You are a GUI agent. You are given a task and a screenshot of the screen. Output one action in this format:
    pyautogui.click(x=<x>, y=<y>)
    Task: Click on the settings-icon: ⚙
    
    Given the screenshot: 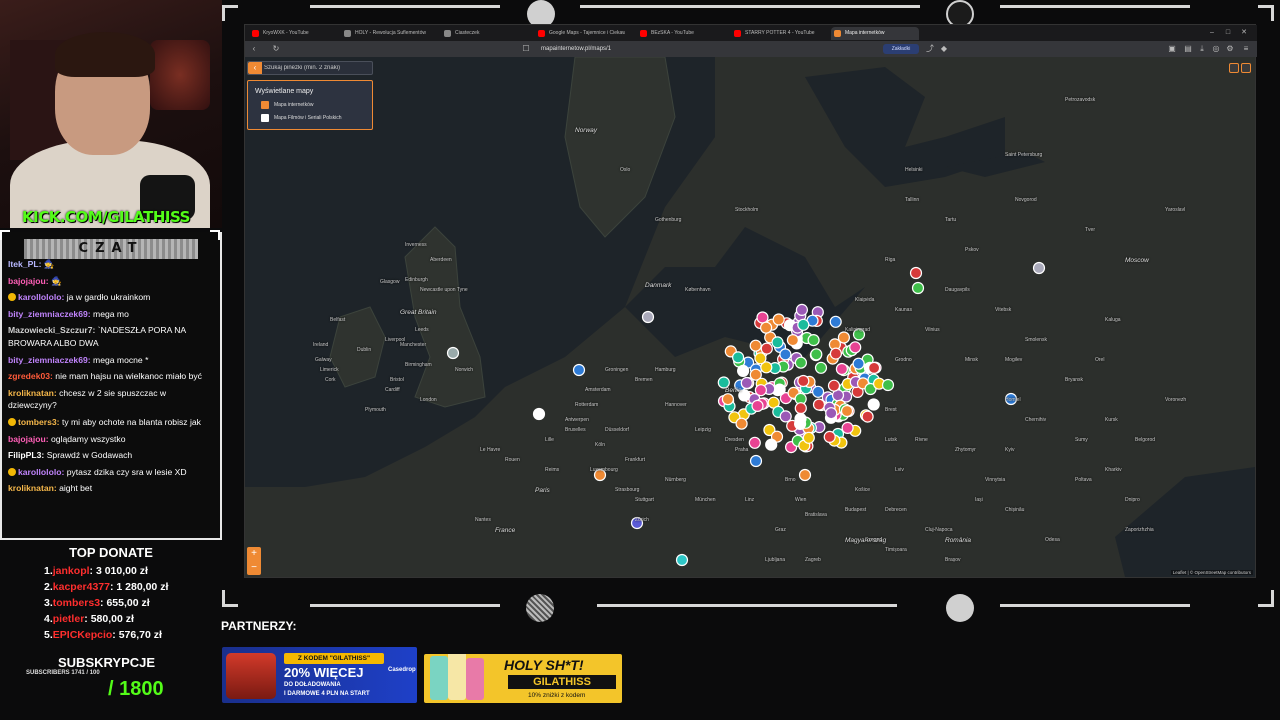 What is the action you would take?
    pyautogui.click(x=1230, y=49)
    